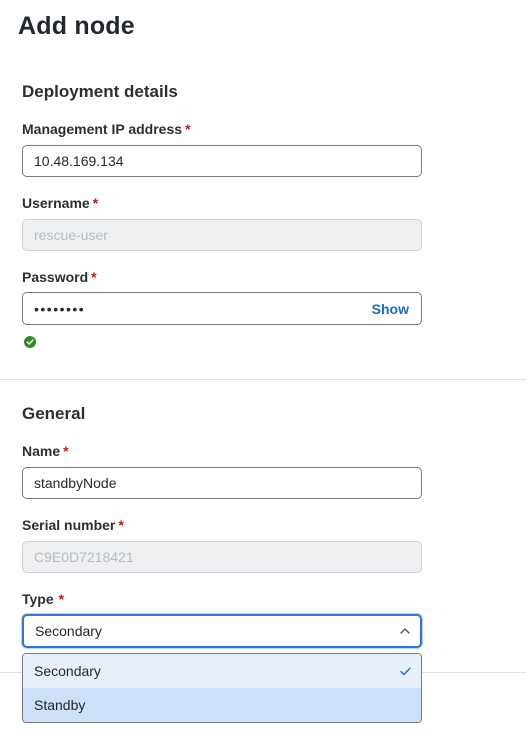 Image resolution: width=526 pixels, height=734 pixels. What do you see at coordinates (75, 483) in the screenshot?
I see `name-value: standbyNode` at bounding box center [75, 483].